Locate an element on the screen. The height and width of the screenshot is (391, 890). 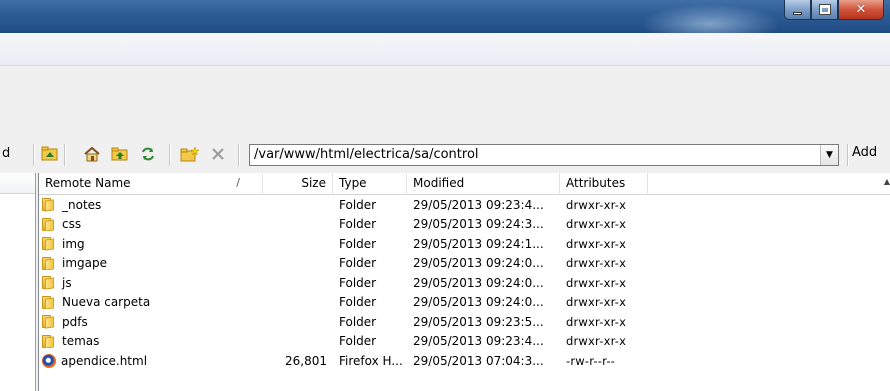
remote-path-input: /var/www/html/electrica/sa/control is located at coordinates (535, 155).